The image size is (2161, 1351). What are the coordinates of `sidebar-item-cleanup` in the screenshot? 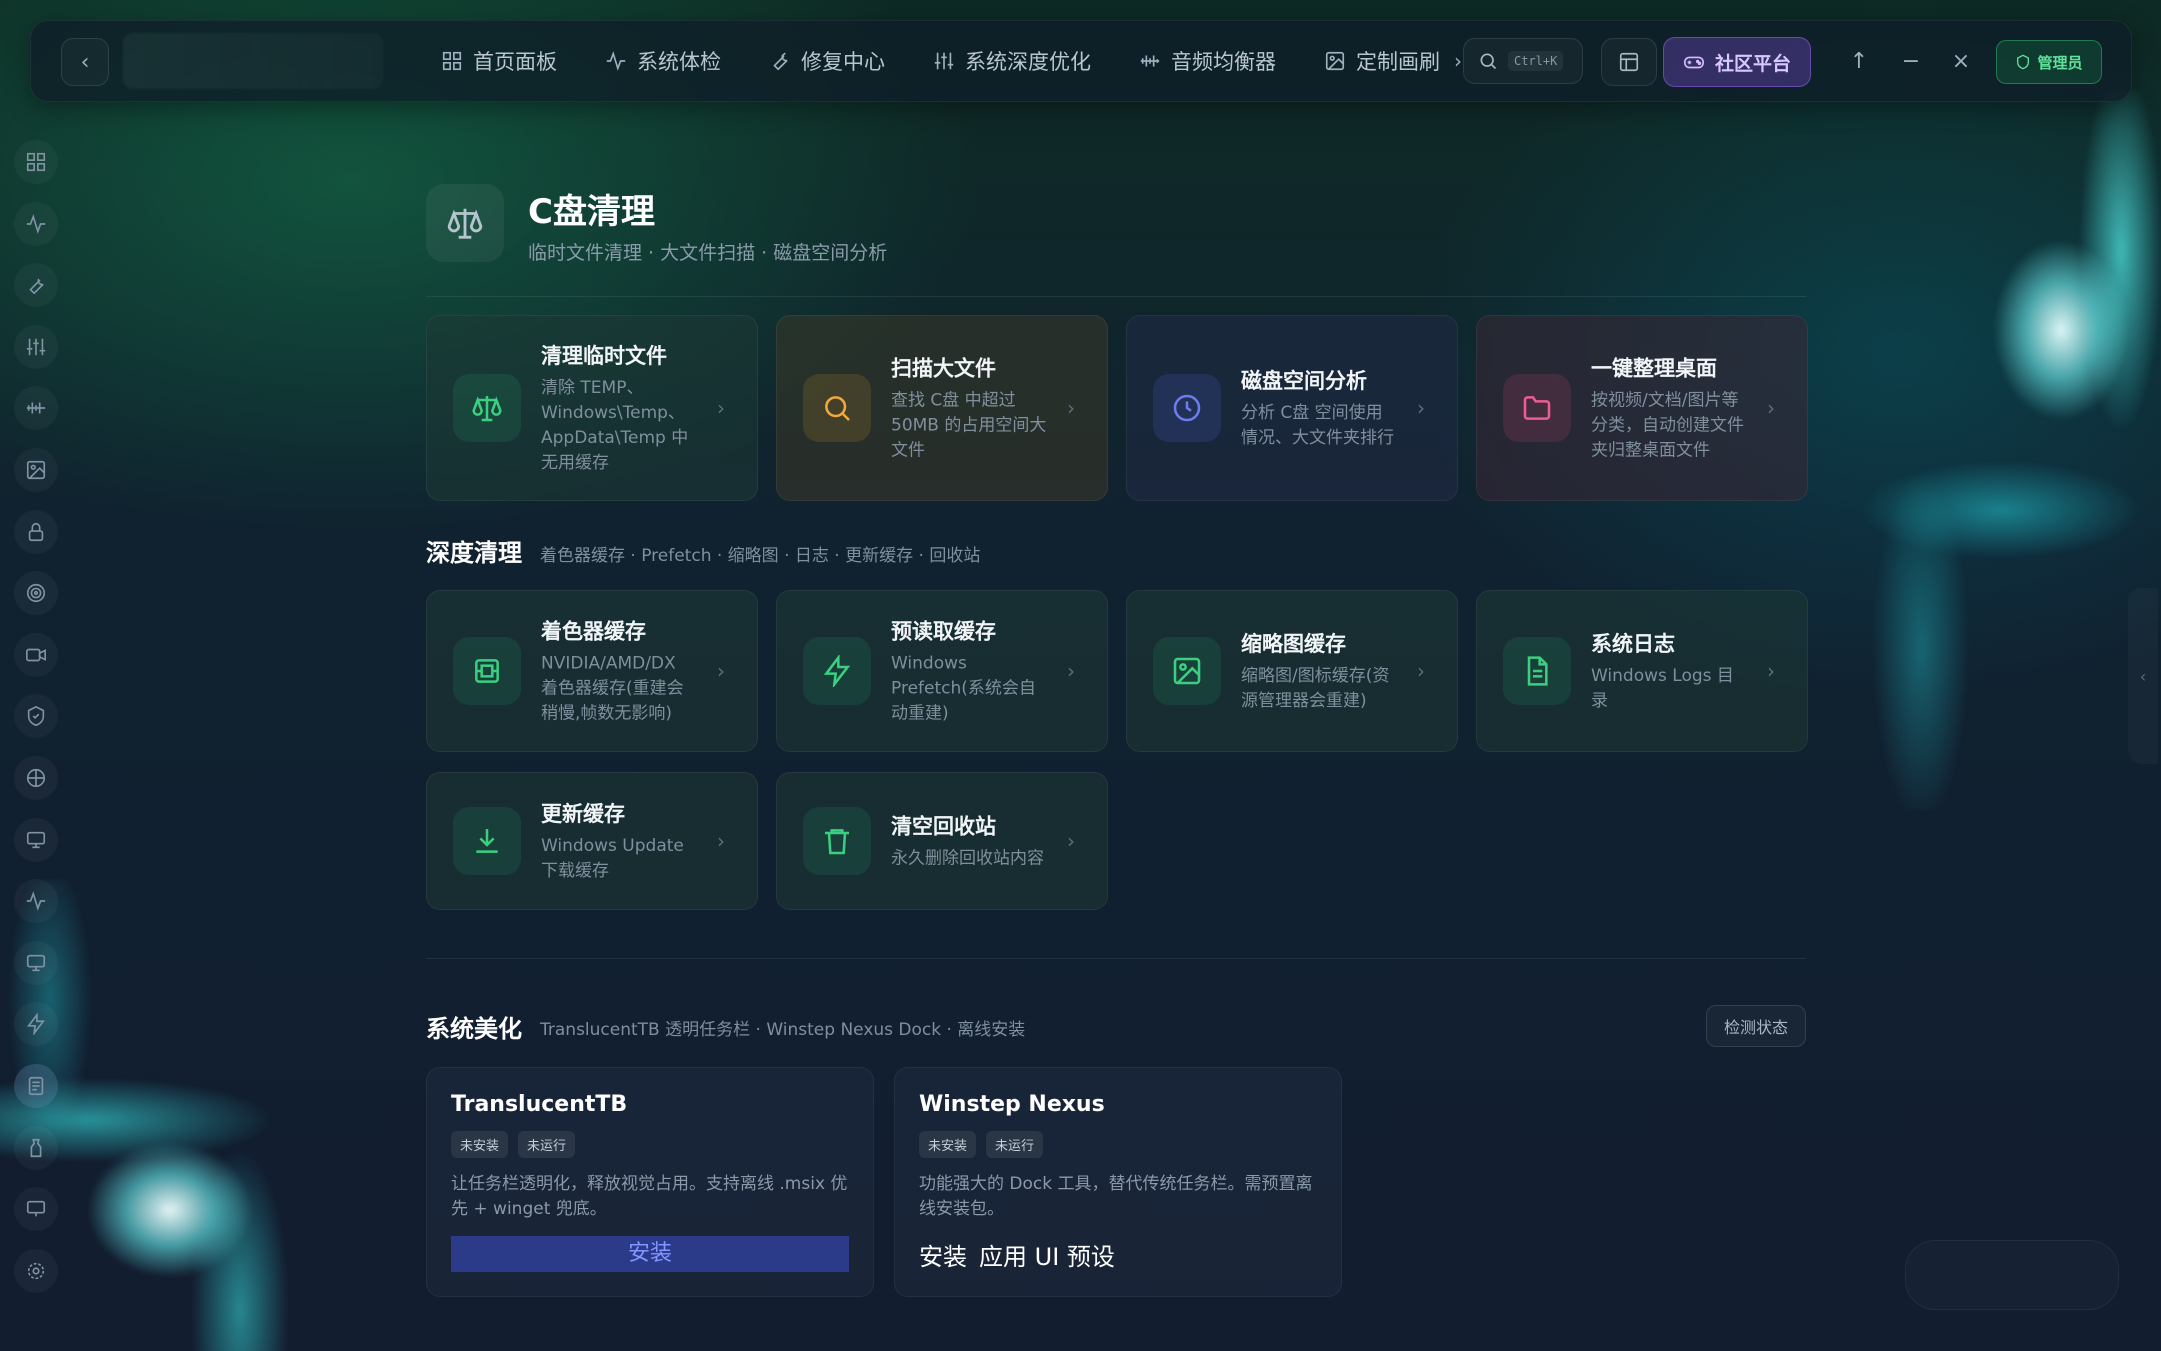 It's located at (36, 1085).